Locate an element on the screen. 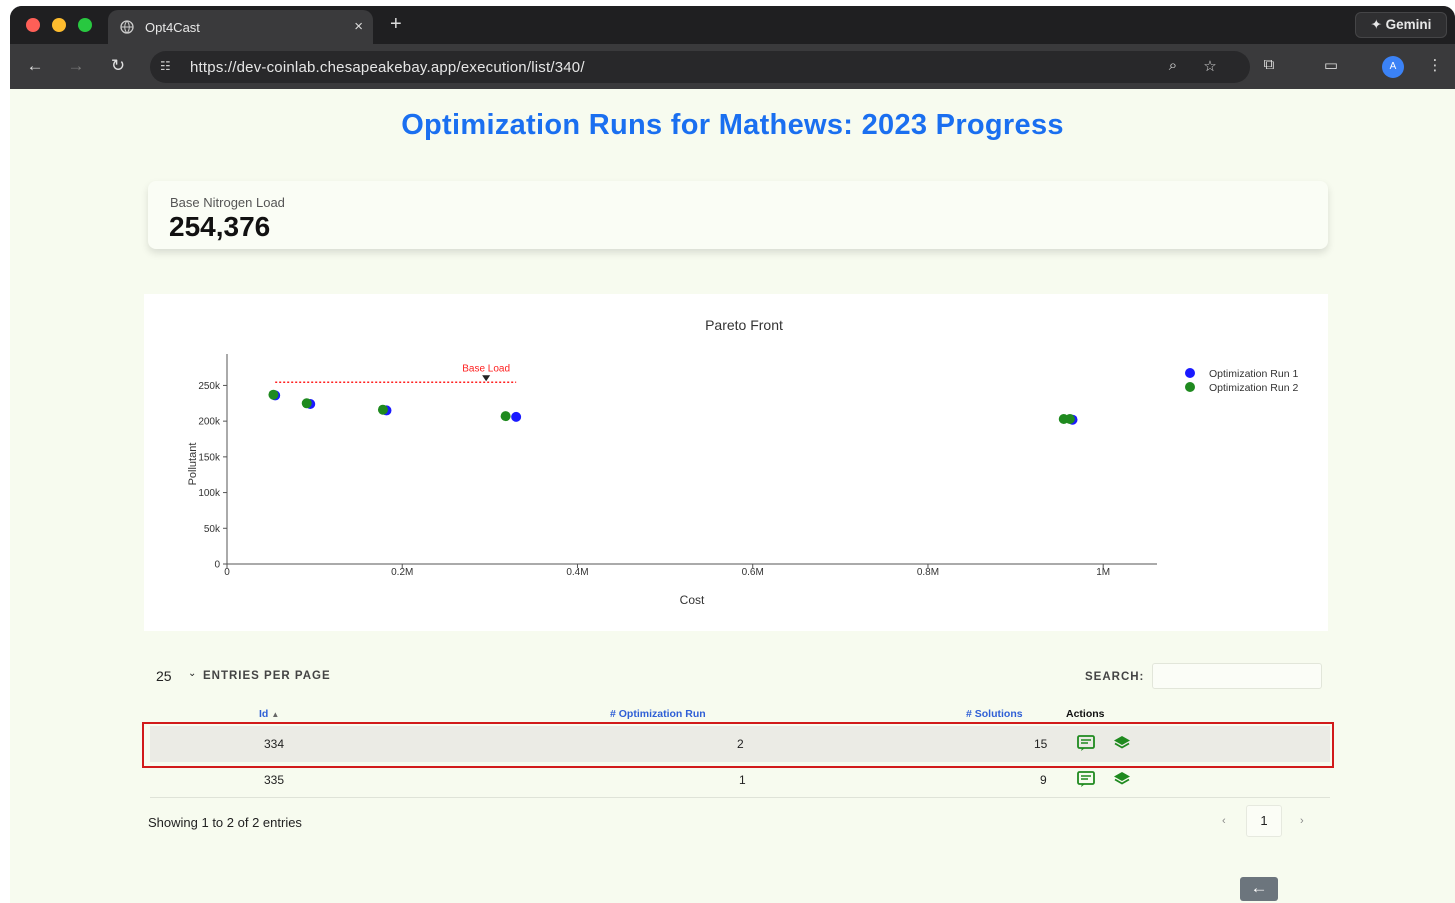 This screenshot has height=903, width=1455. maximize-window-button is located at coordinates (85, 25).